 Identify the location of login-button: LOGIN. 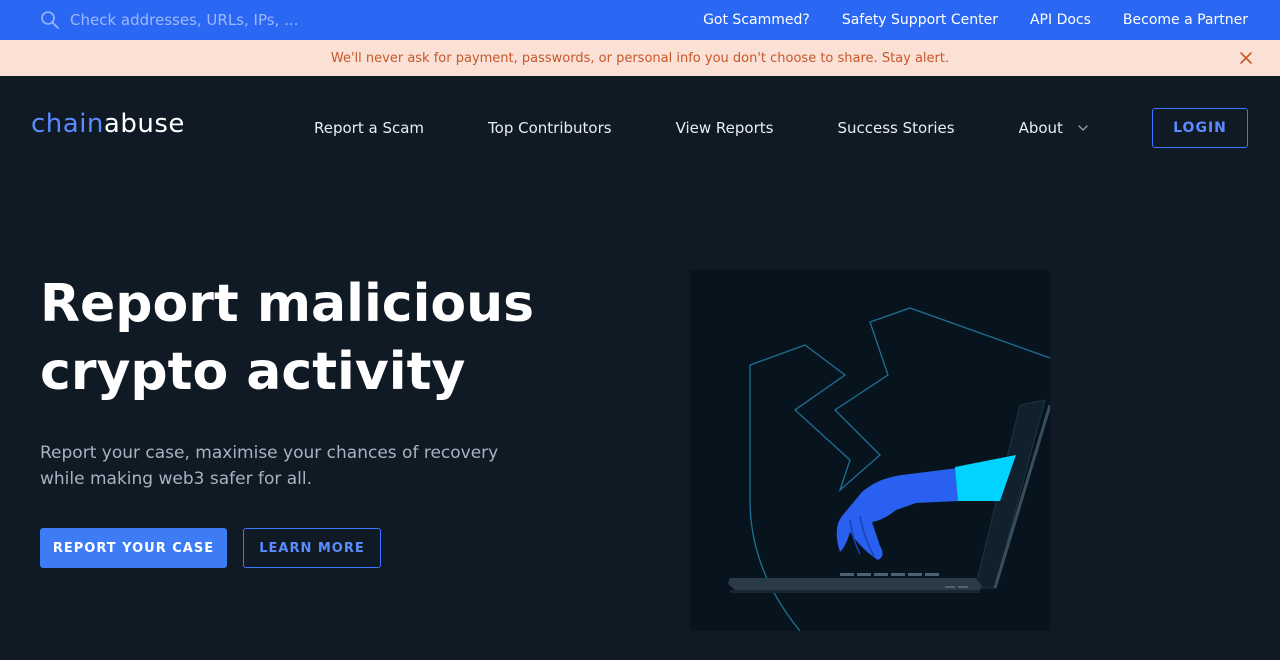
(1200, 128).